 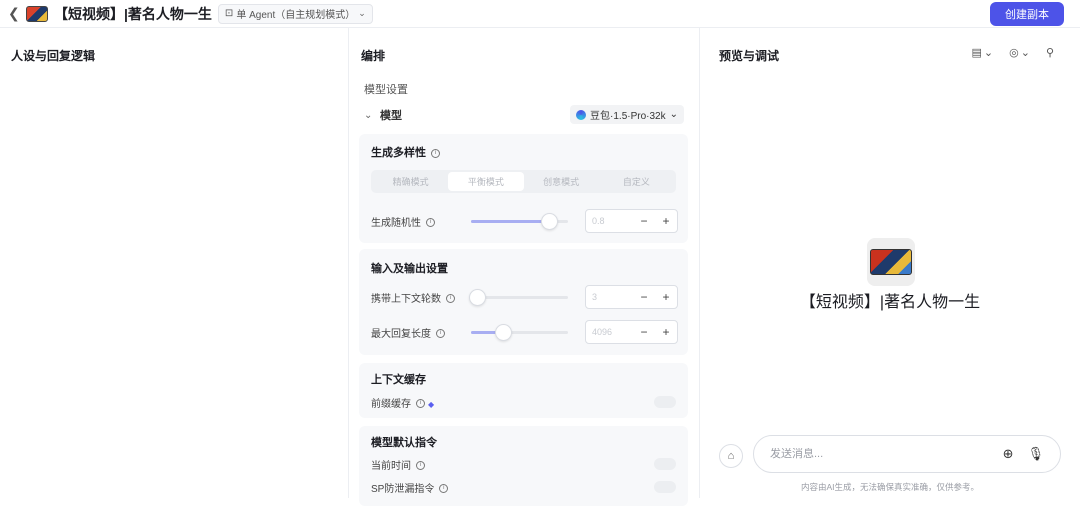 I want to click on brain-icon: ◎, so click(x=1014, y=53).